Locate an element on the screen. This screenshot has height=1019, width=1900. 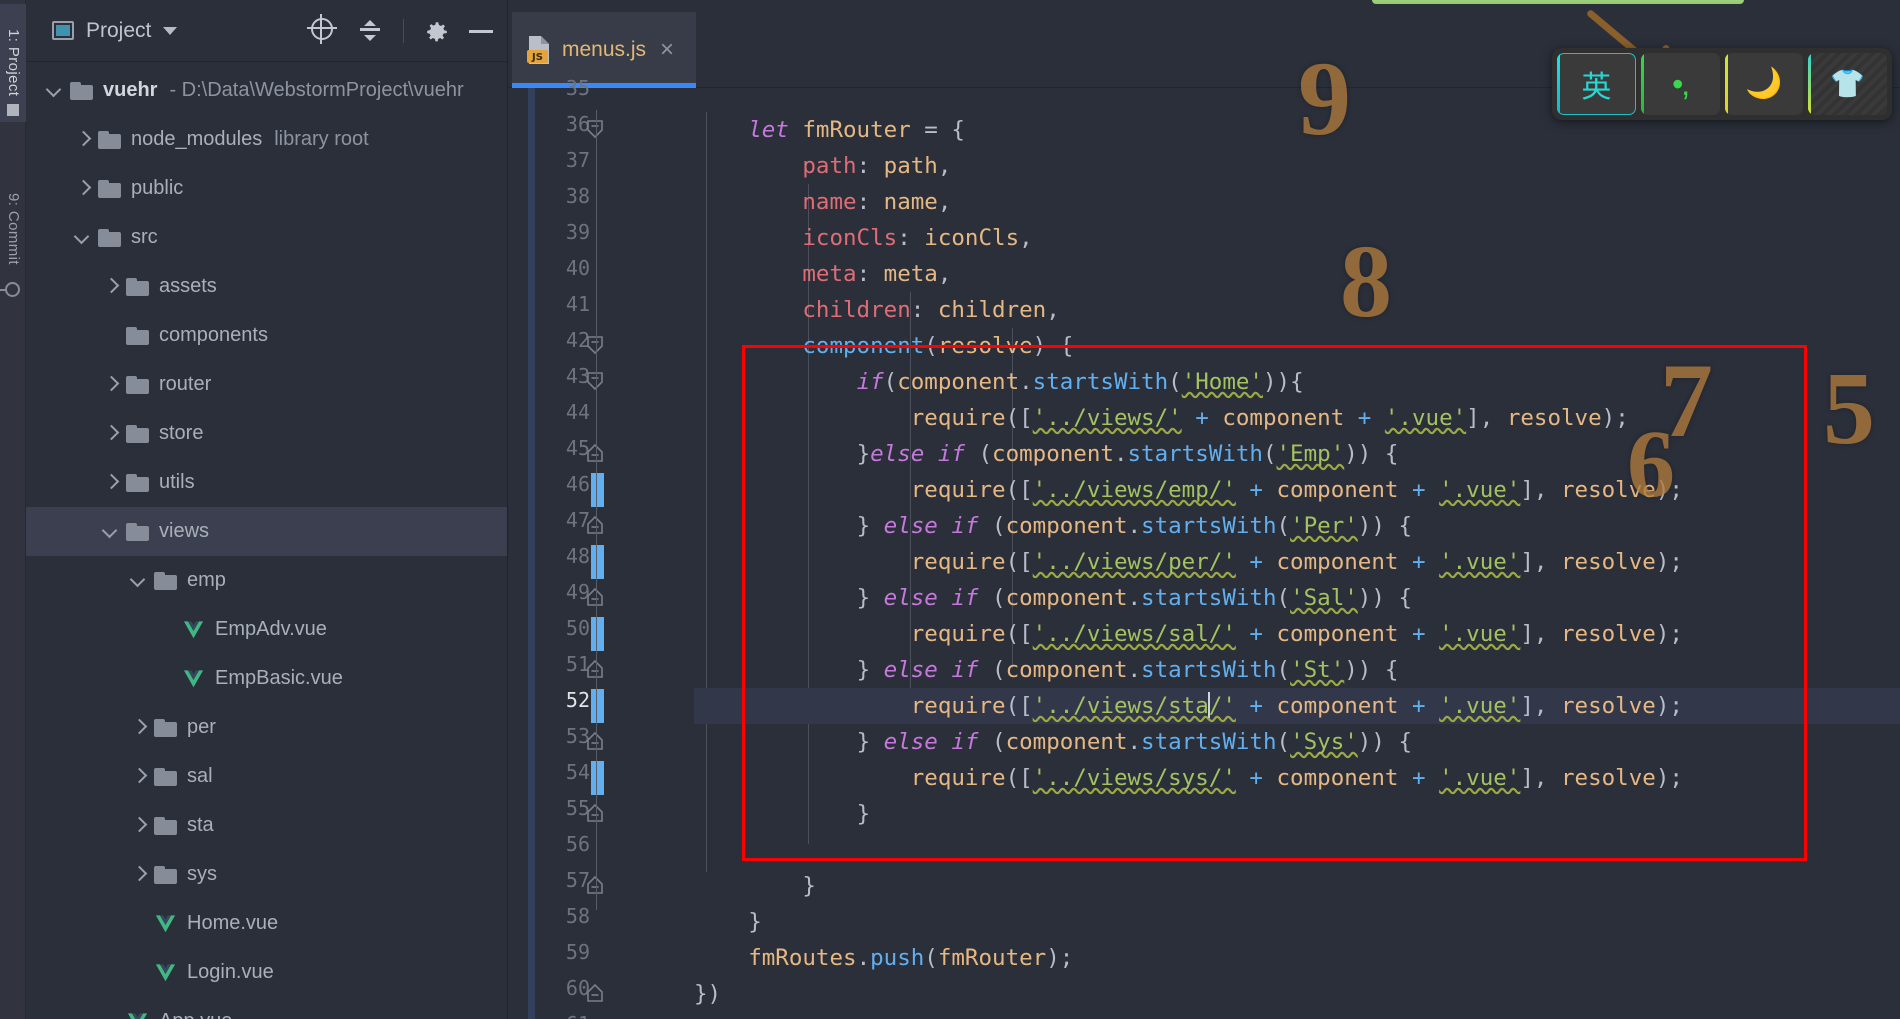
vue-file-icon is located at coordinates (165, 924).